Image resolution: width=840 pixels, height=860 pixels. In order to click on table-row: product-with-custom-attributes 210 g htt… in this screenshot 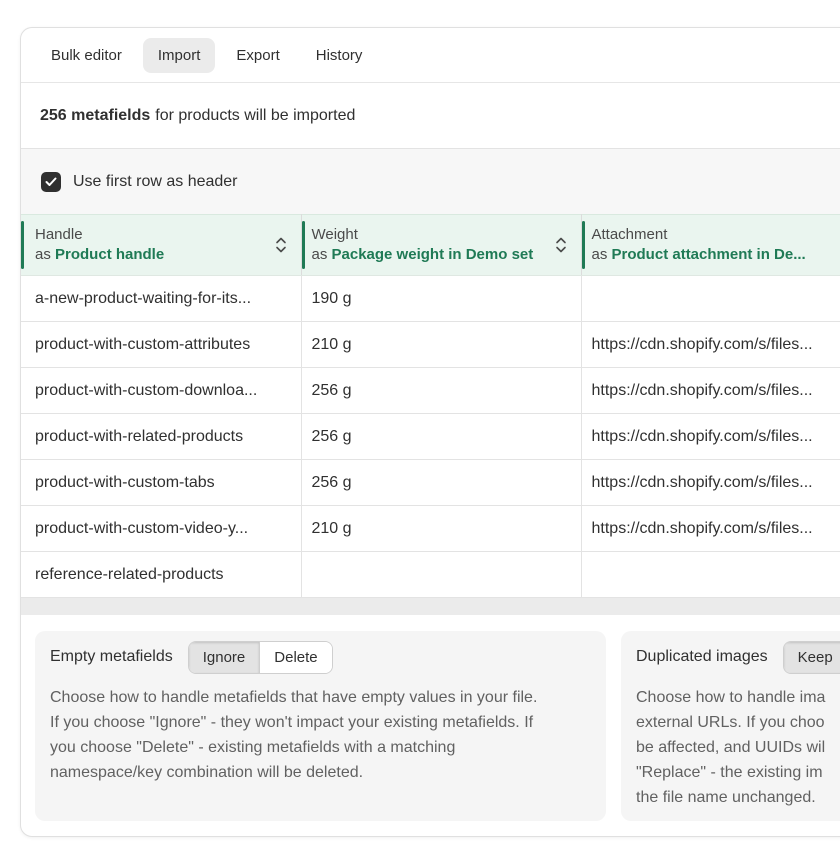, I will do `click(430, 344)`.